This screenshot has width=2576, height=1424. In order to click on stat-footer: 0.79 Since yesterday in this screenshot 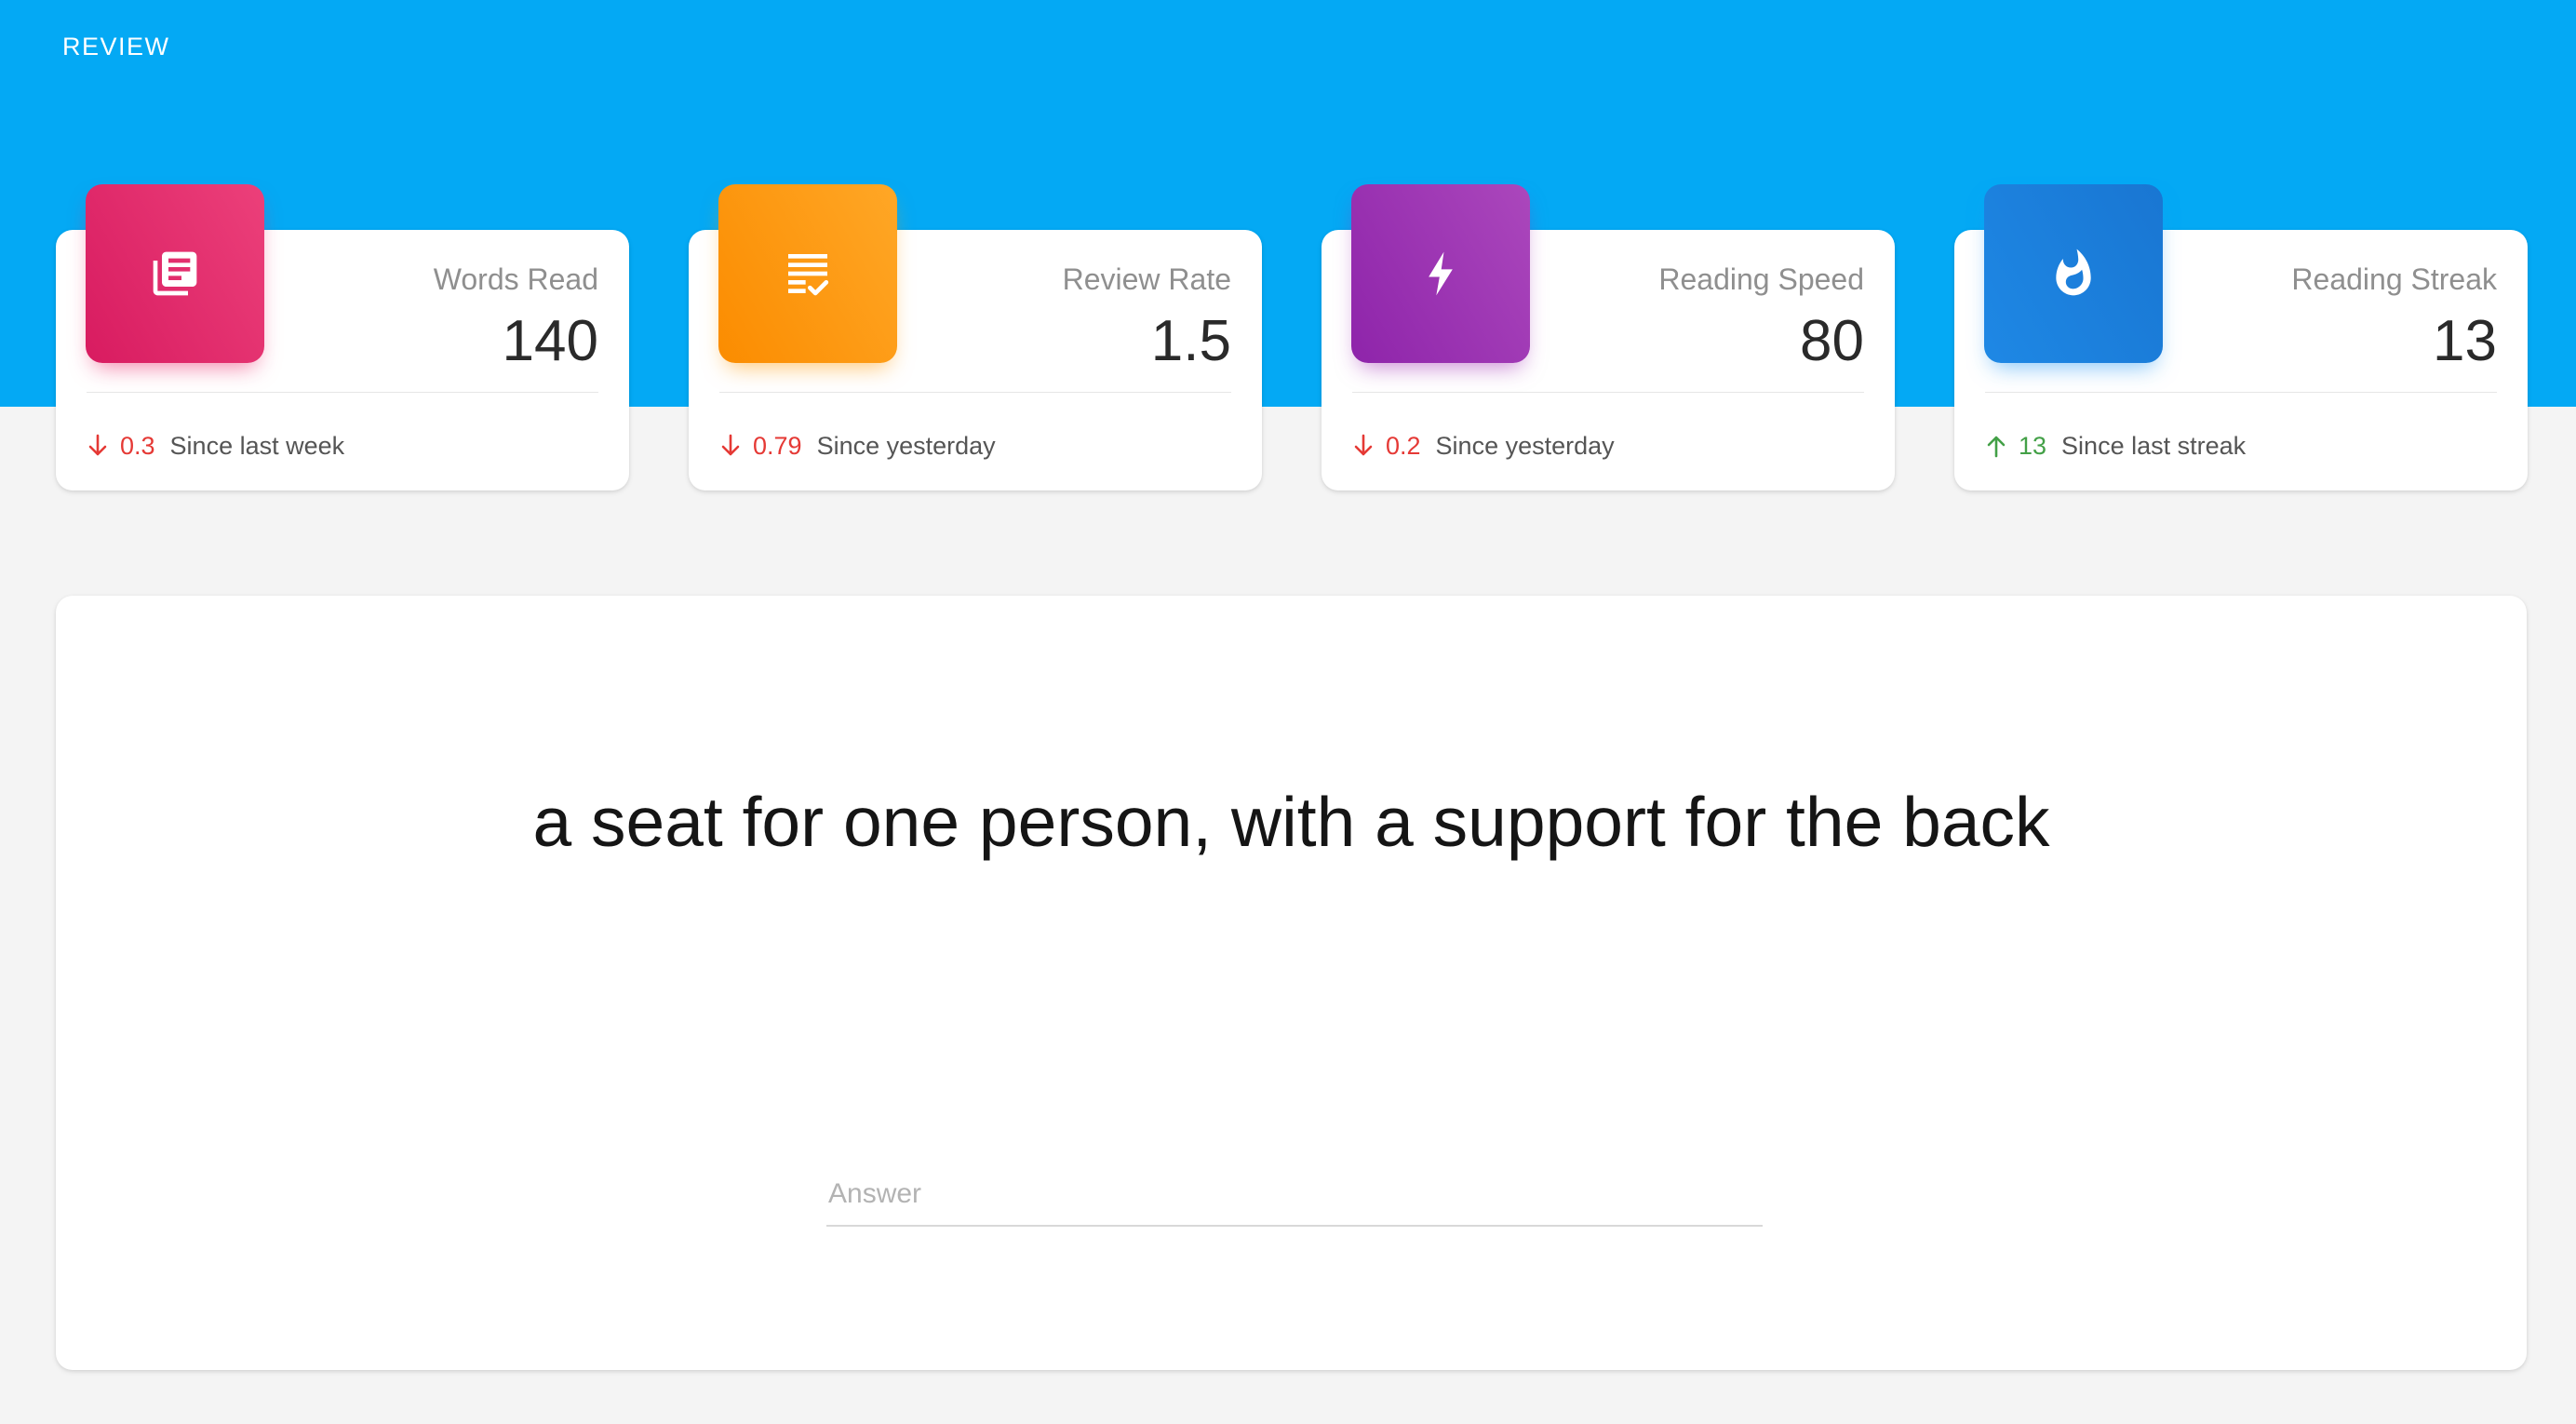, I will do `click(857, 445)`.